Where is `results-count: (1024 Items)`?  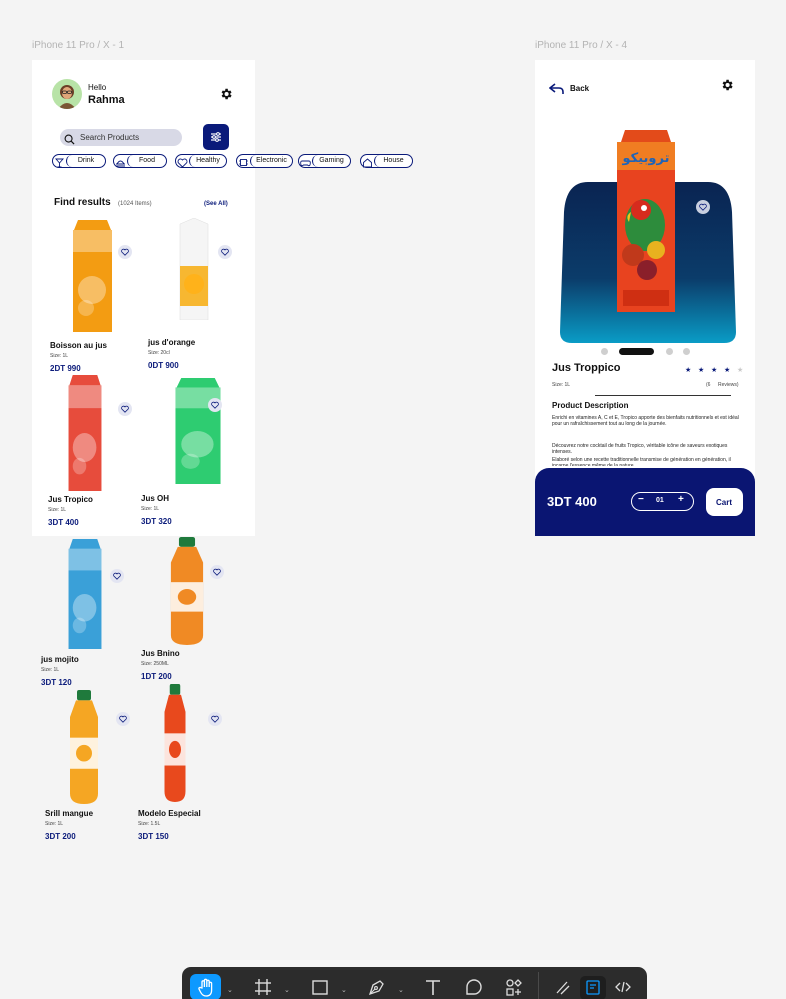
results-count: (1024 Items) is located at coordinates (135, 204).